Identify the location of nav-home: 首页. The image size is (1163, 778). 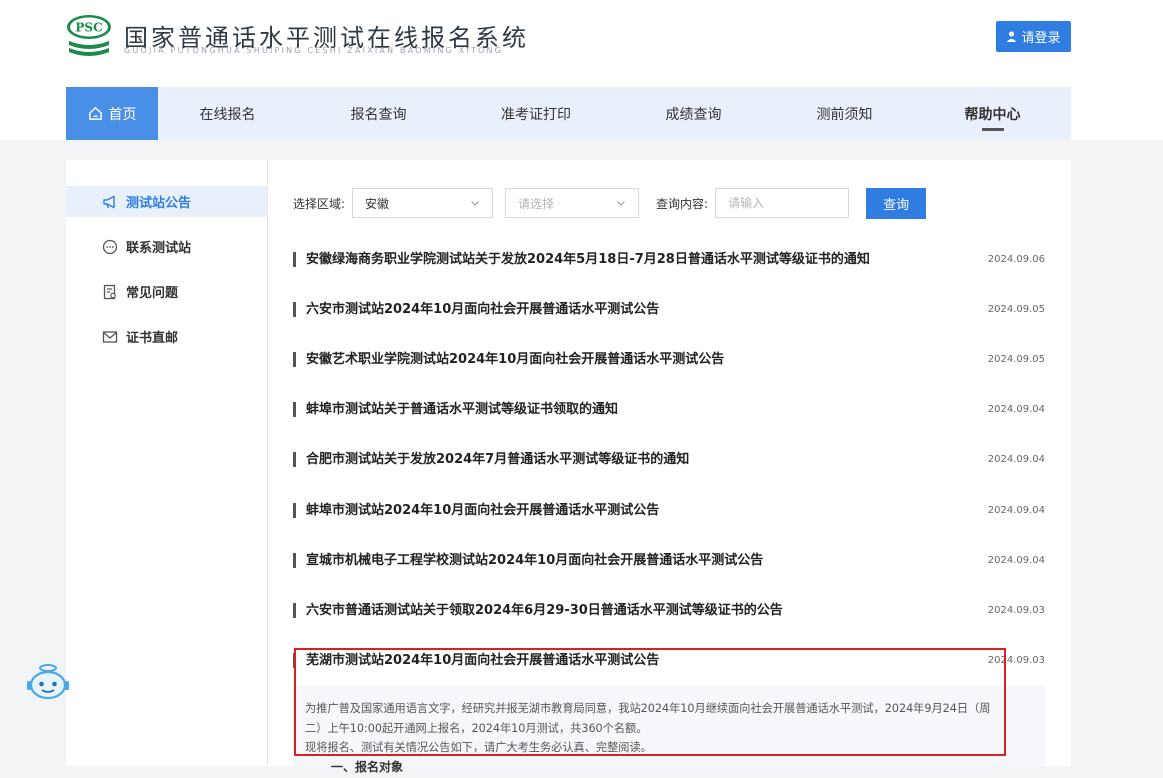
(112, 113).